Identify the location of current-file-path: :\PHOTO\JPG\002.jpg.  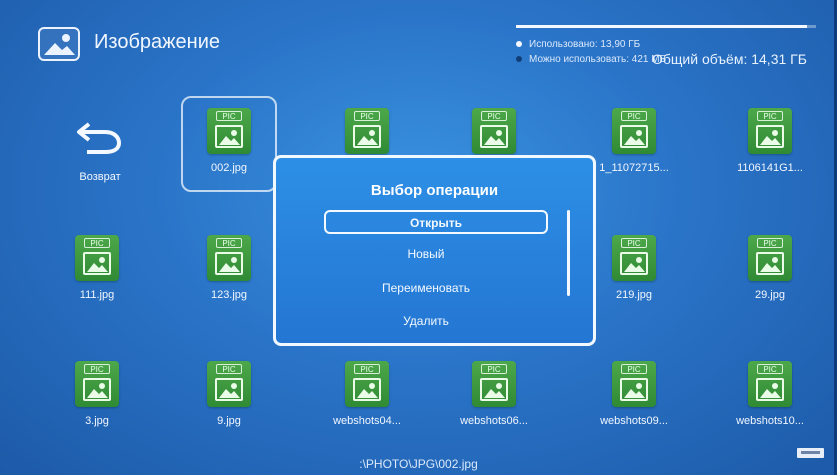
(418, 464).